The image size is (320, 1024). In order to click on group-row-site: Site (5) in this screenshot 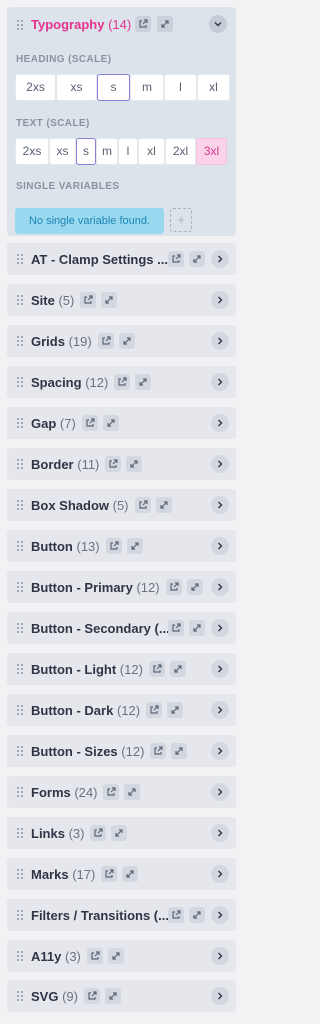, I will do `click(121, 300)`.